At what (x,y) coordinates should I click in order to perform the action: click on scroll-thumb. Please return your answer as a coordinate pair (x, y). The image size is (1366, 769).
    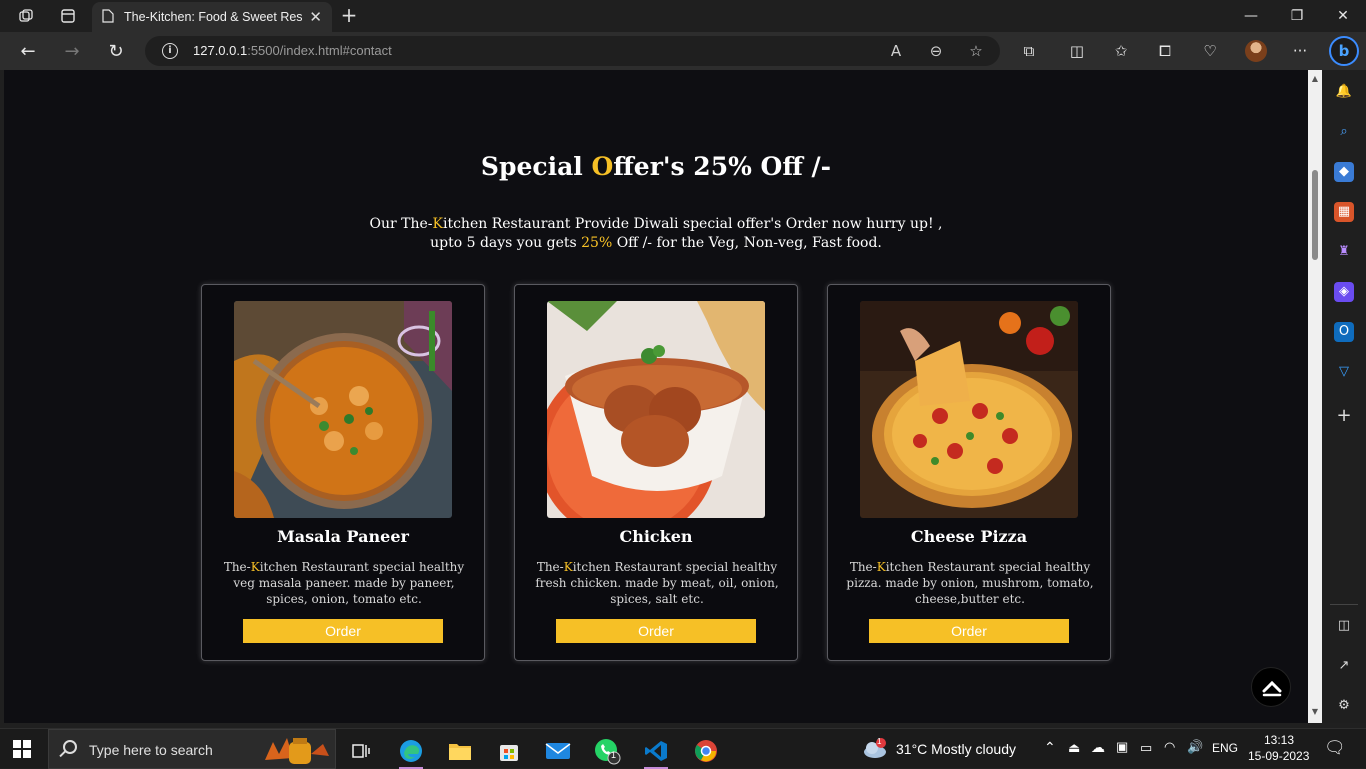
    Looking at the image, I should click on (1315, 215).